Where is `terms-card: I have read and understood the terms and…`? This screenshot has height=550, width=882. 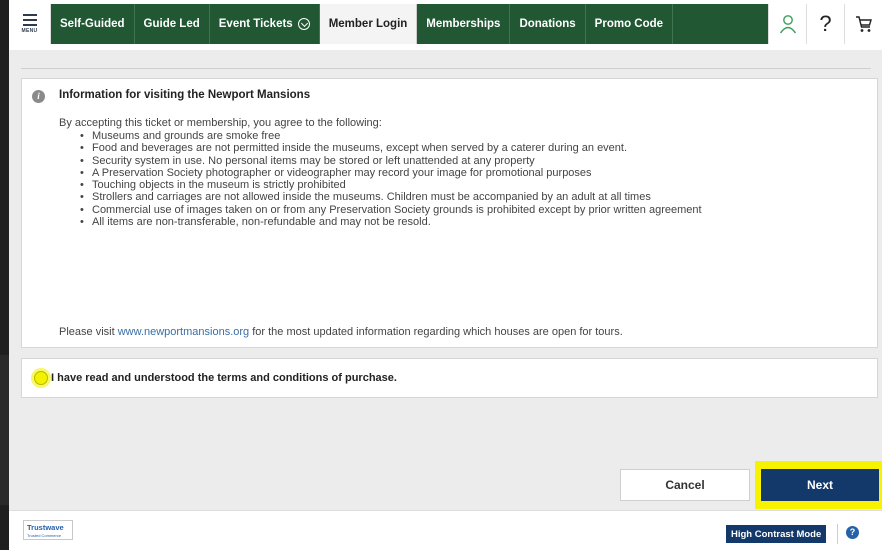
terms-card: I have read and understood the terms and… is located at coordinates (449, 378).